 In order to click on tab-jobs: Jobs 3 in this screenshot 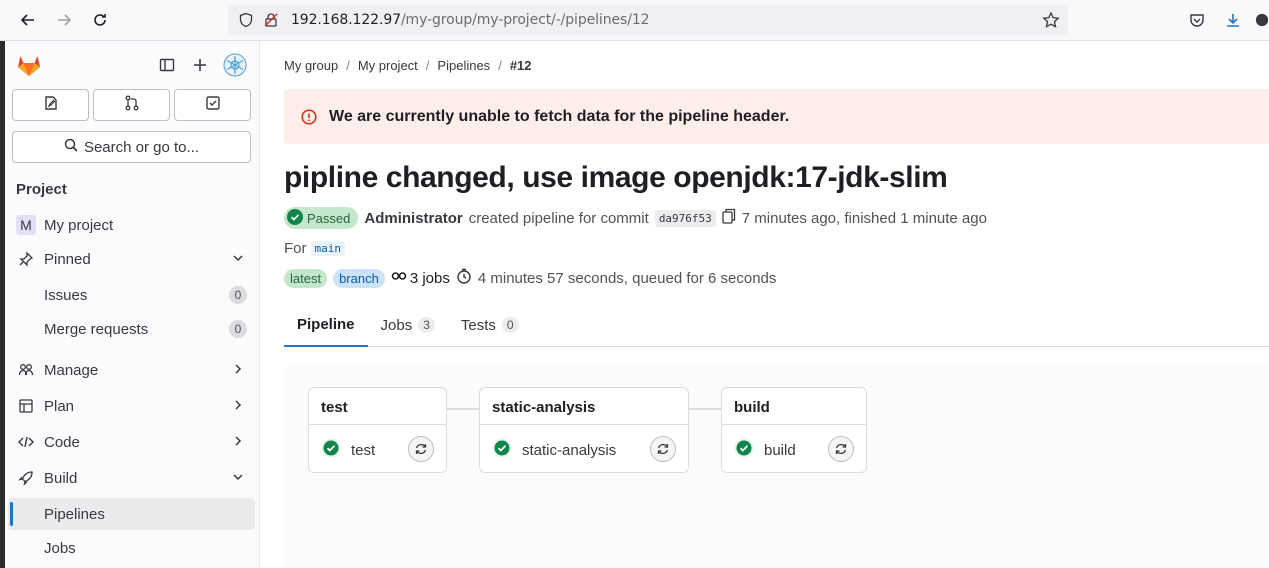, I will do `click(408, 325)`.